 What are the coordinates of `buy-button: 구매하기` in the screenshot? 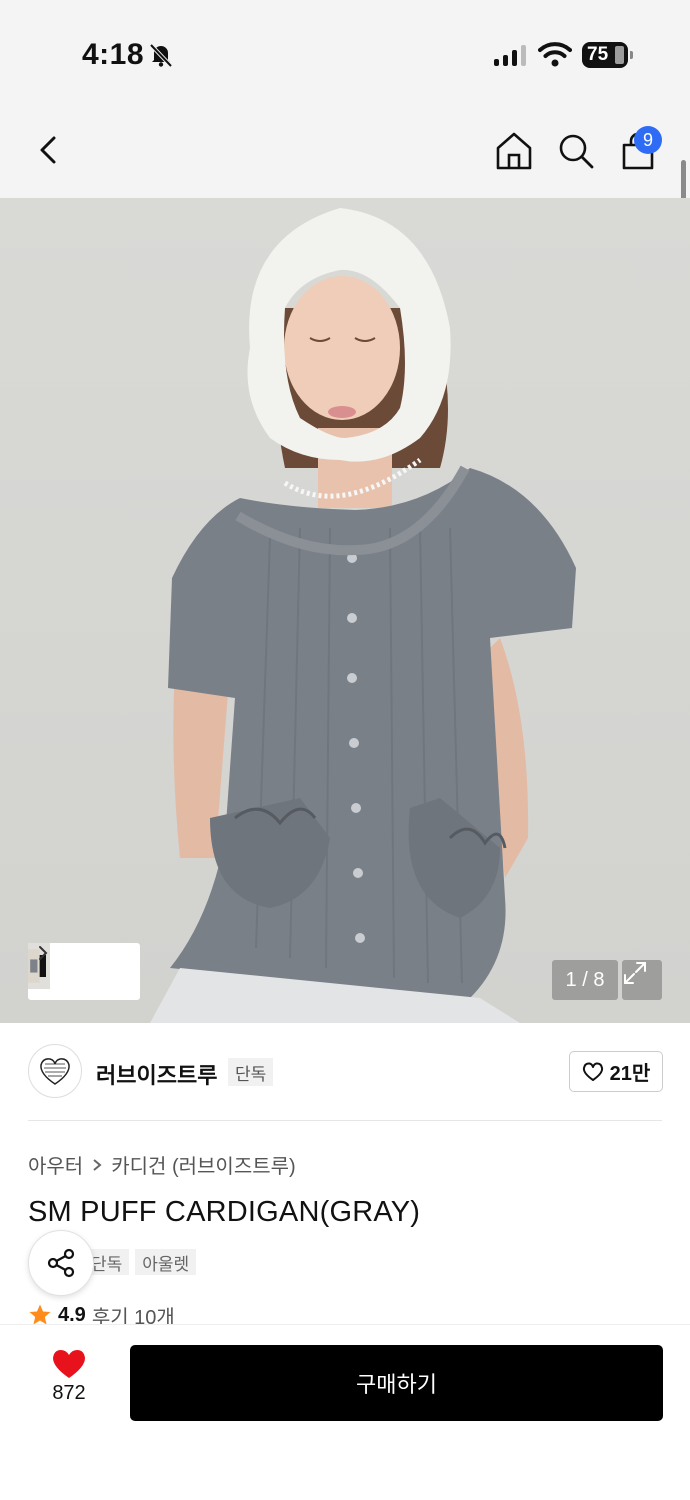 It's located at (396, 1383).